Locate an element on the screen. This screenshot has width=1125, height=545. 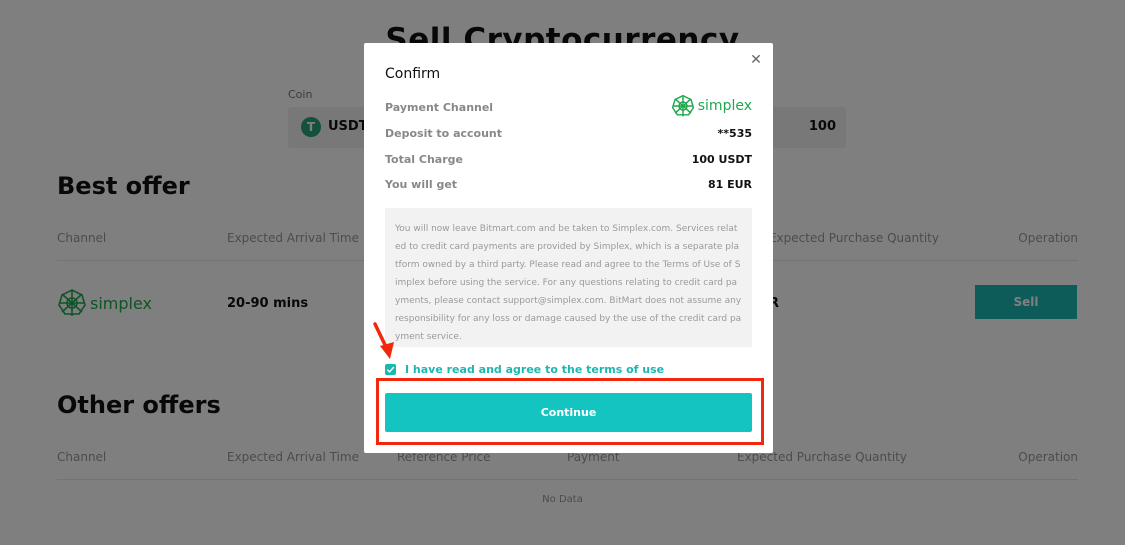
agree-checkbox is located at coordinates (390, 369).